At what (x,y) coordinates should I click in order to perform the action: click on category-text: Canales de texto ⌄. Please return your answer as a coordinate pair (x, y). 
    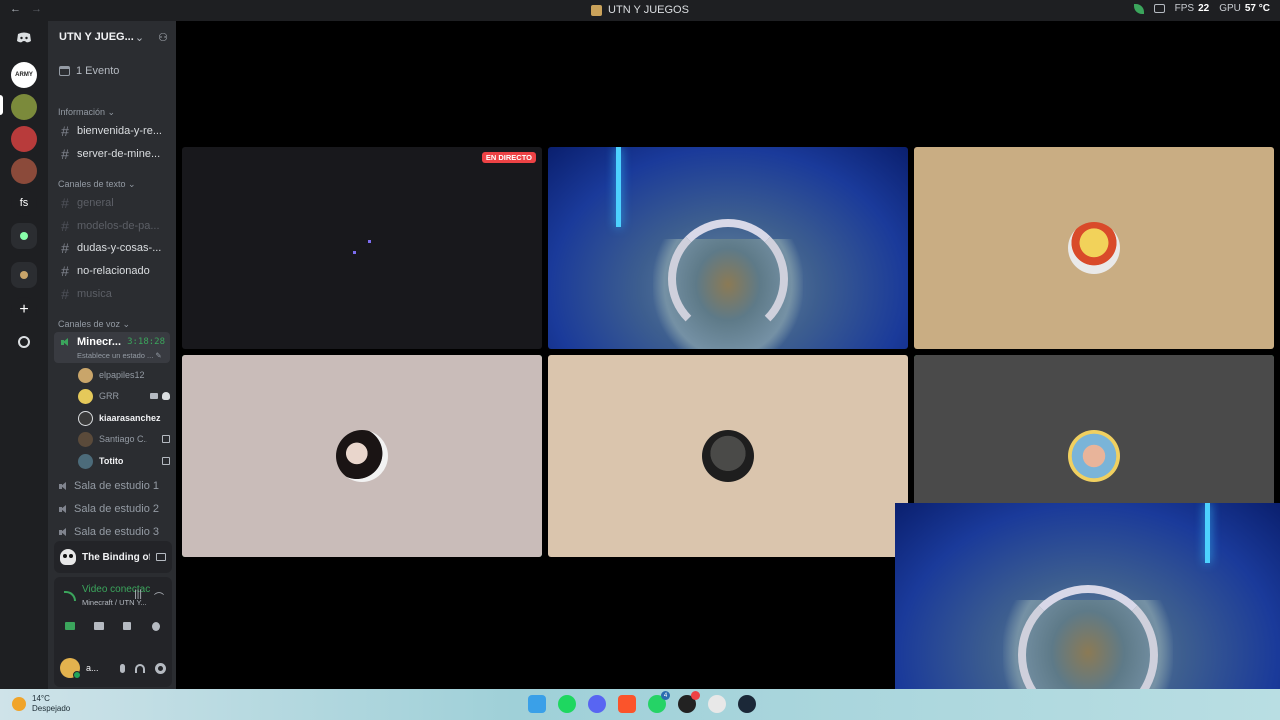
    Looking at the image, I should click on (97, 184).